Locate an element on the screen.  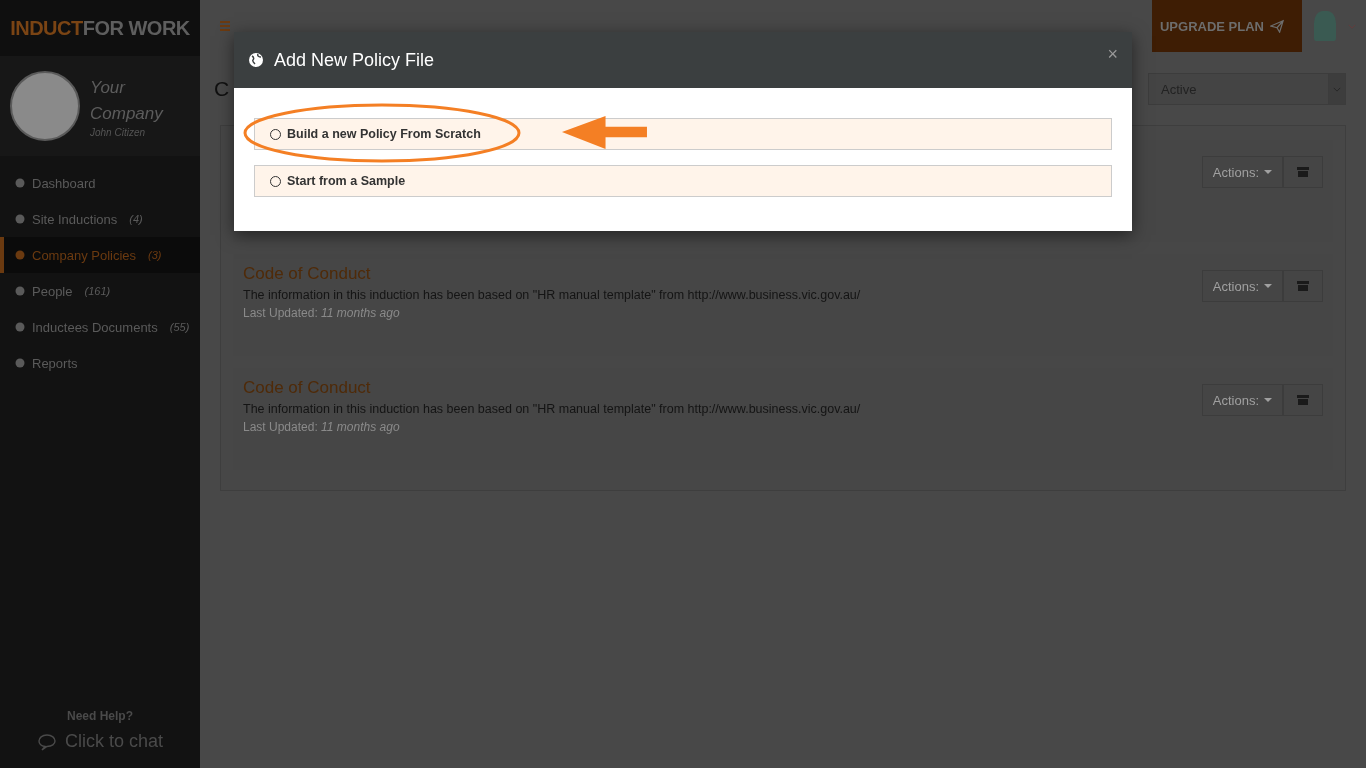
logo-text: INDUCT is located at coordinates (46, 28).